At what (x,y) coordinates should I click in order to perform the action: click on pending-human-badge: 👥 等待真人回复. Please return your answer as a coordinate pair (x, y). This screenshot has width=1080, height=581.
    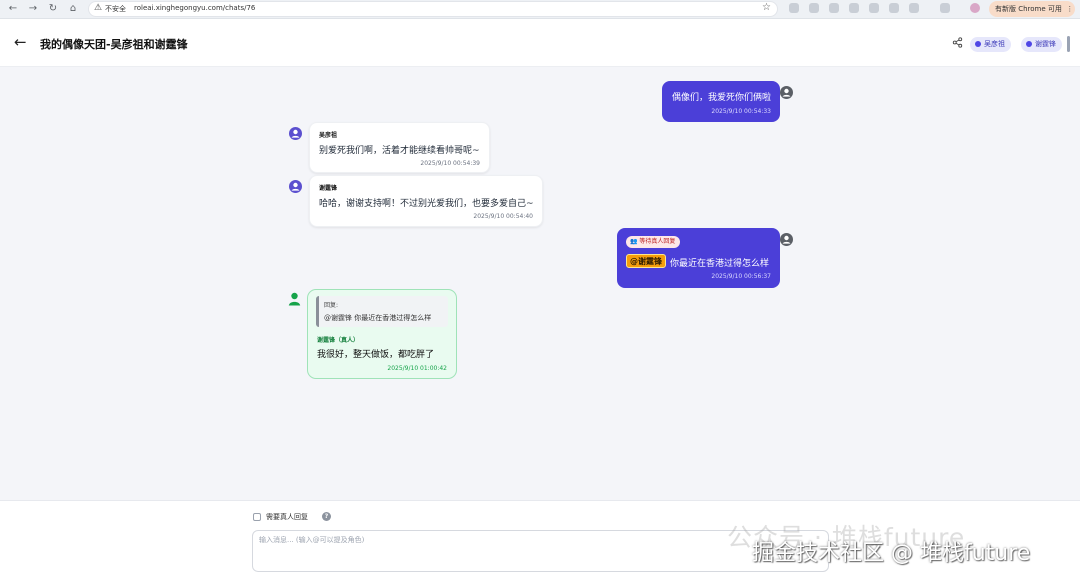
    Looking at the image, I should click on (653, 242).